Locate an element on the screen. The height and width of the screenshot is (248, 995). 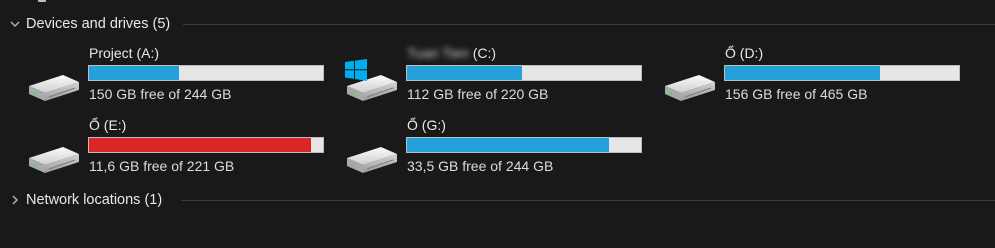
drive-item-a: Project (A:) 150 GB free of 244 GB is located at coordinates (175, 80).